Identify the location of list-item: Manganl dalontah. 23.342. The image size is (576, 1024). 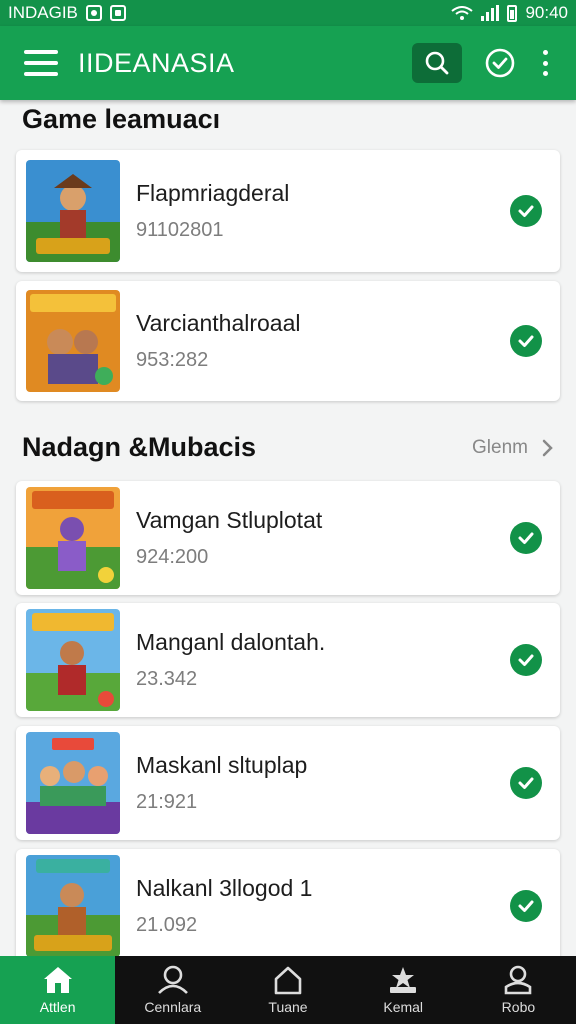
(288, 660).